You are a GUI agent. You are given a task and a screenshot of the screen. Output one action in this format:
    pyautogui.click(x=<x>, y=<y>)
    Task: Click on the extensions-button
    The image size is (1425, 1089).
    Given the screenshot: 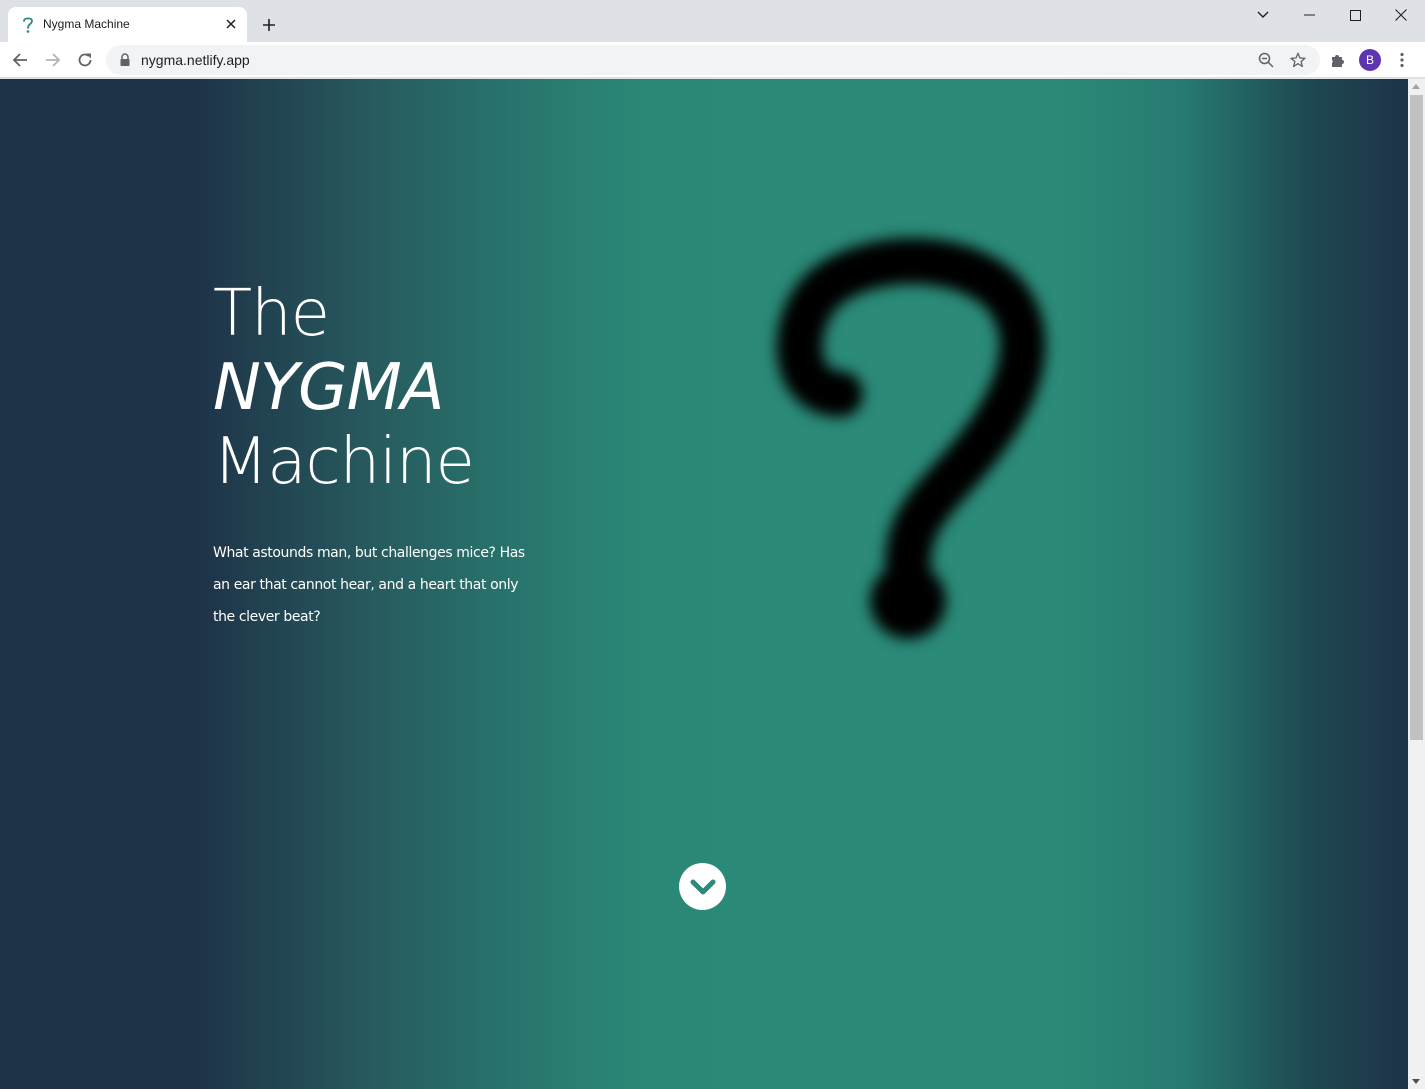 What is the action you would take?
    pyautogui.click(x=1338, y=60)
    